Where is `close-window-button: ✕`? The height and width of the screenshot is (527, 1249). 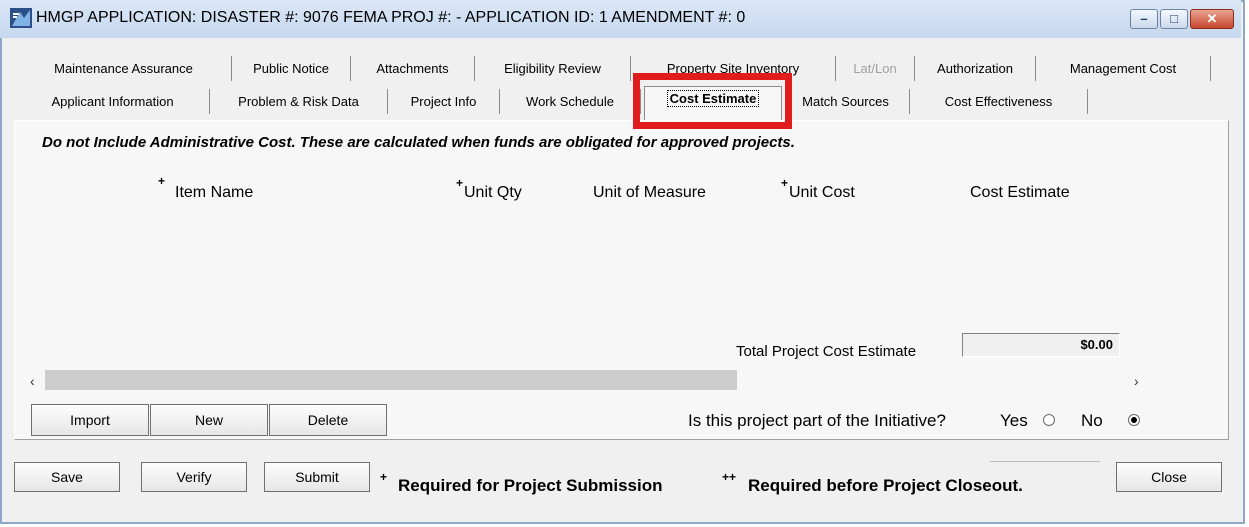 close-window-button: ✕ is located at coordinates (1212, 19).